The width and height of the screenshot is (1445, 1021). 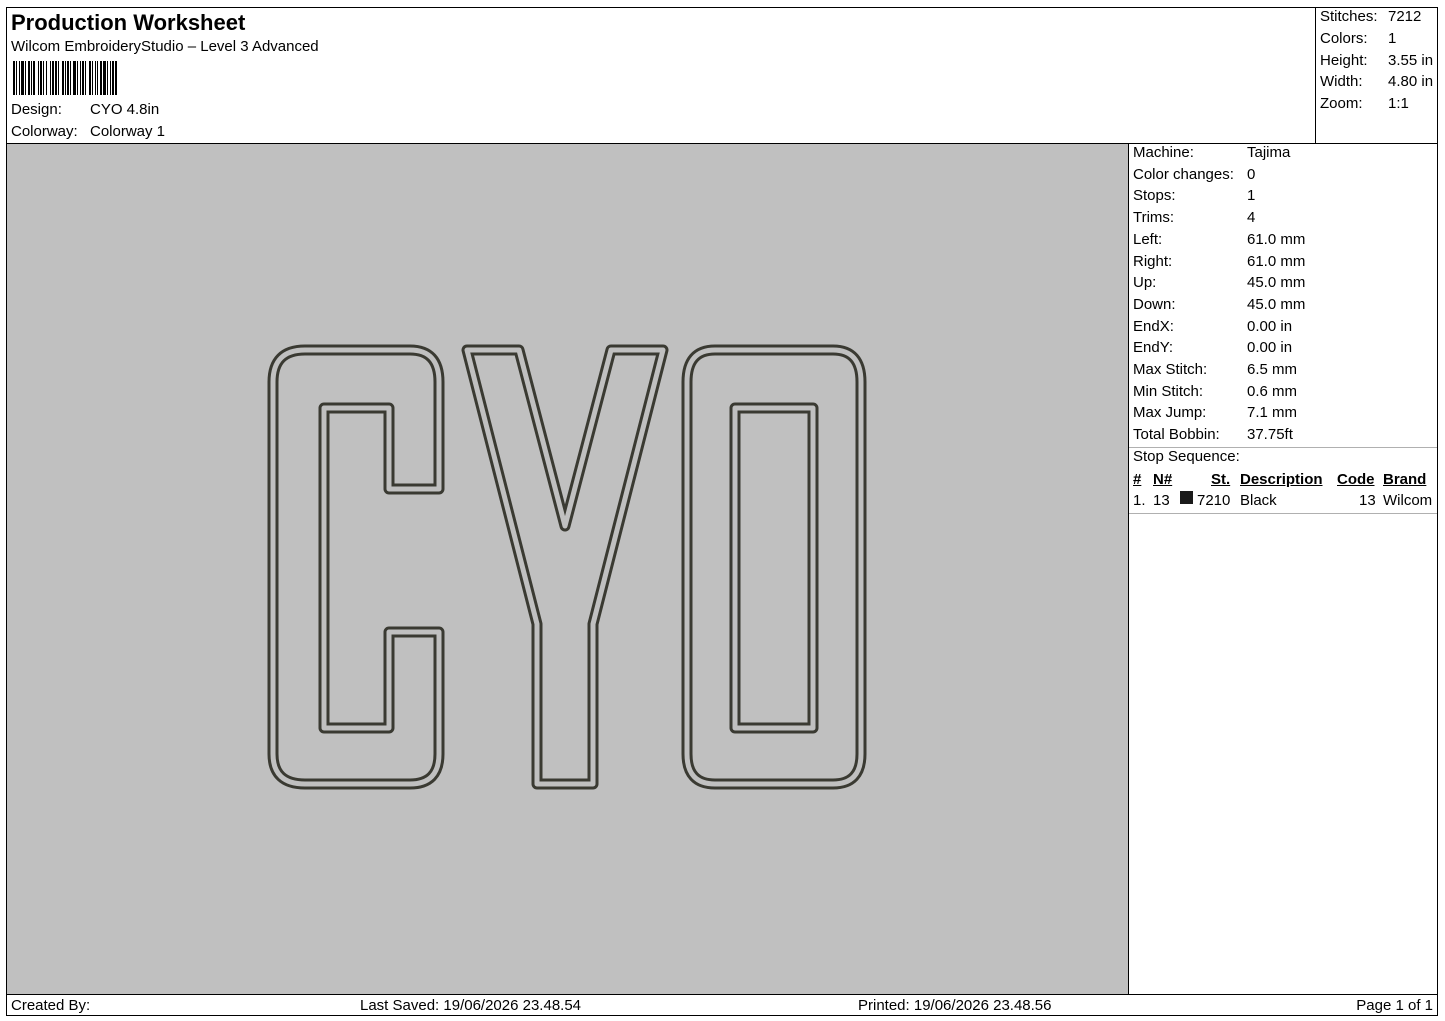 I want to click on summary-label: Width:, so click(x=1341, y=81).